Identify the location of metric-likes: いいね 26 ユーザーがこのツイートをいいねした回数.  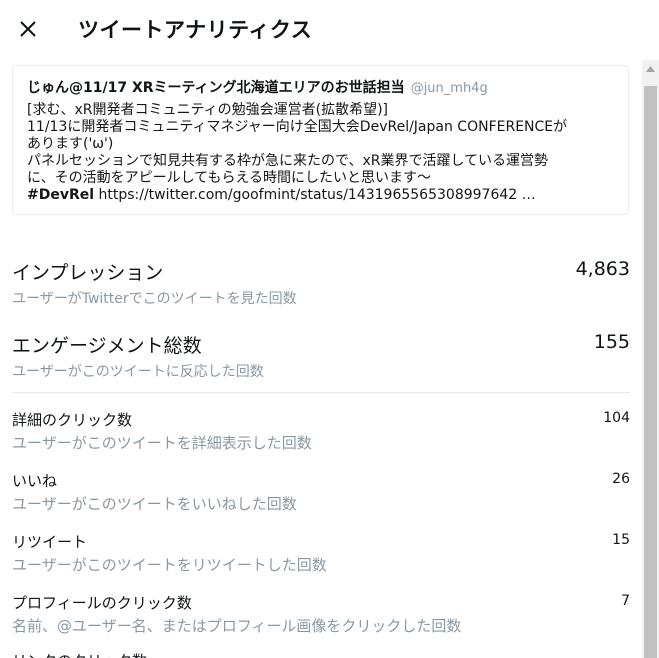
(321, 492).